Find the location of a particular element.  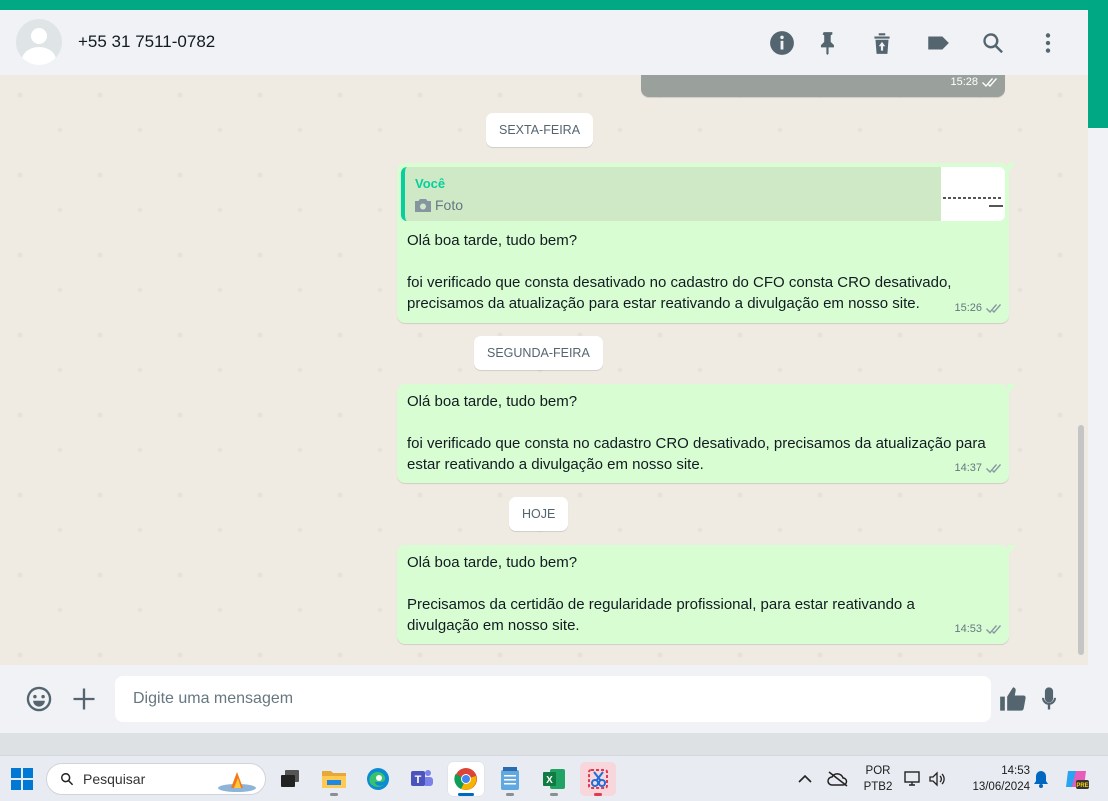

message-meta: 15:28 is located at coordinates (973, 84).